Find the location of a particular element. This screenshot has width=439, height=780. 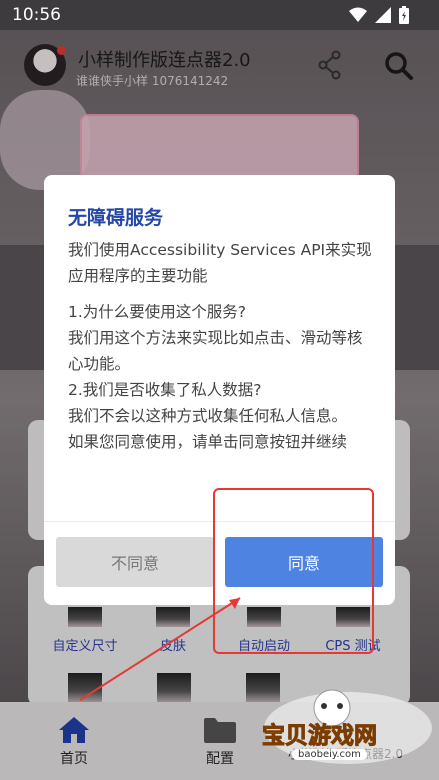

watermark-text: 宝贝游戏网 is located at coordinates (320, 736).